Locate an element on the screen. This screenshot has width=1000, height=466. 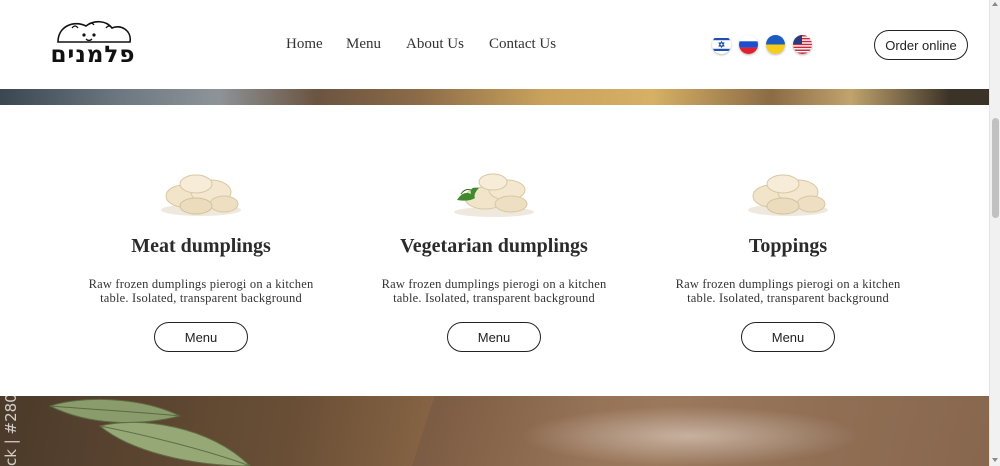
brand-logo: פלמנים is located at coordinates (95, 45).